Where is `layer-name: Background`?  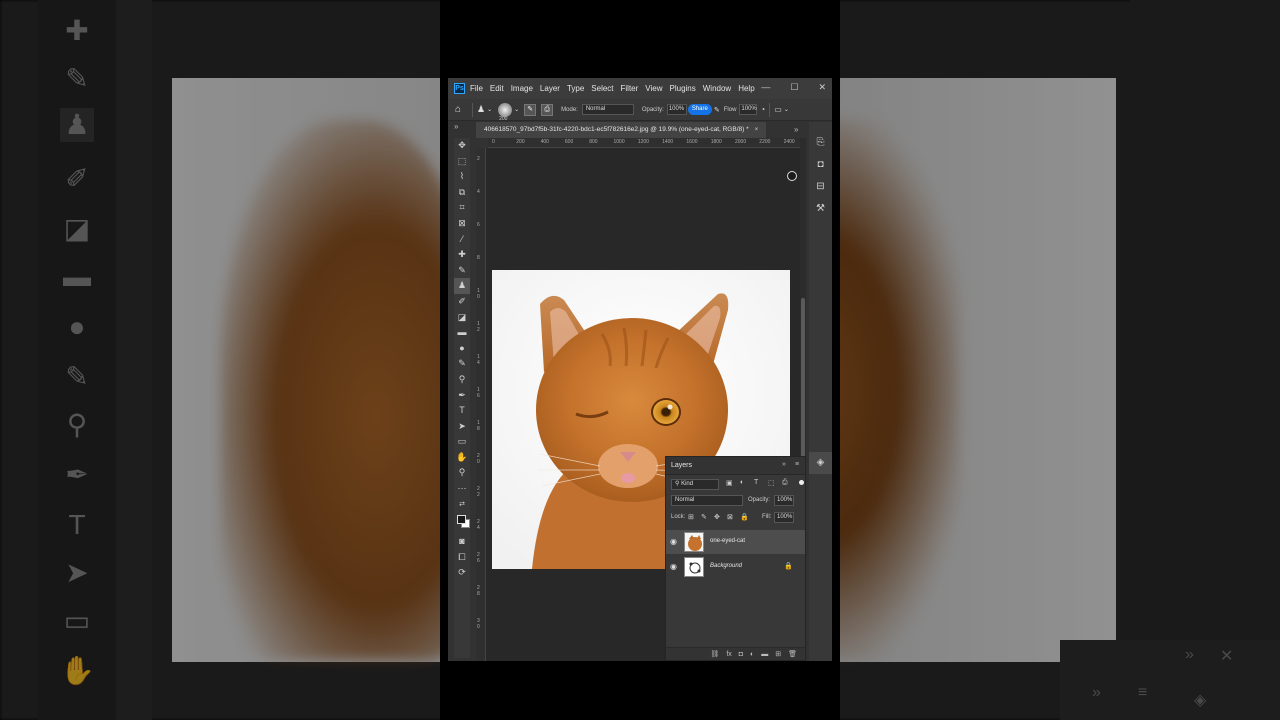 layer-name: Background is located at coordinates (726, 566).